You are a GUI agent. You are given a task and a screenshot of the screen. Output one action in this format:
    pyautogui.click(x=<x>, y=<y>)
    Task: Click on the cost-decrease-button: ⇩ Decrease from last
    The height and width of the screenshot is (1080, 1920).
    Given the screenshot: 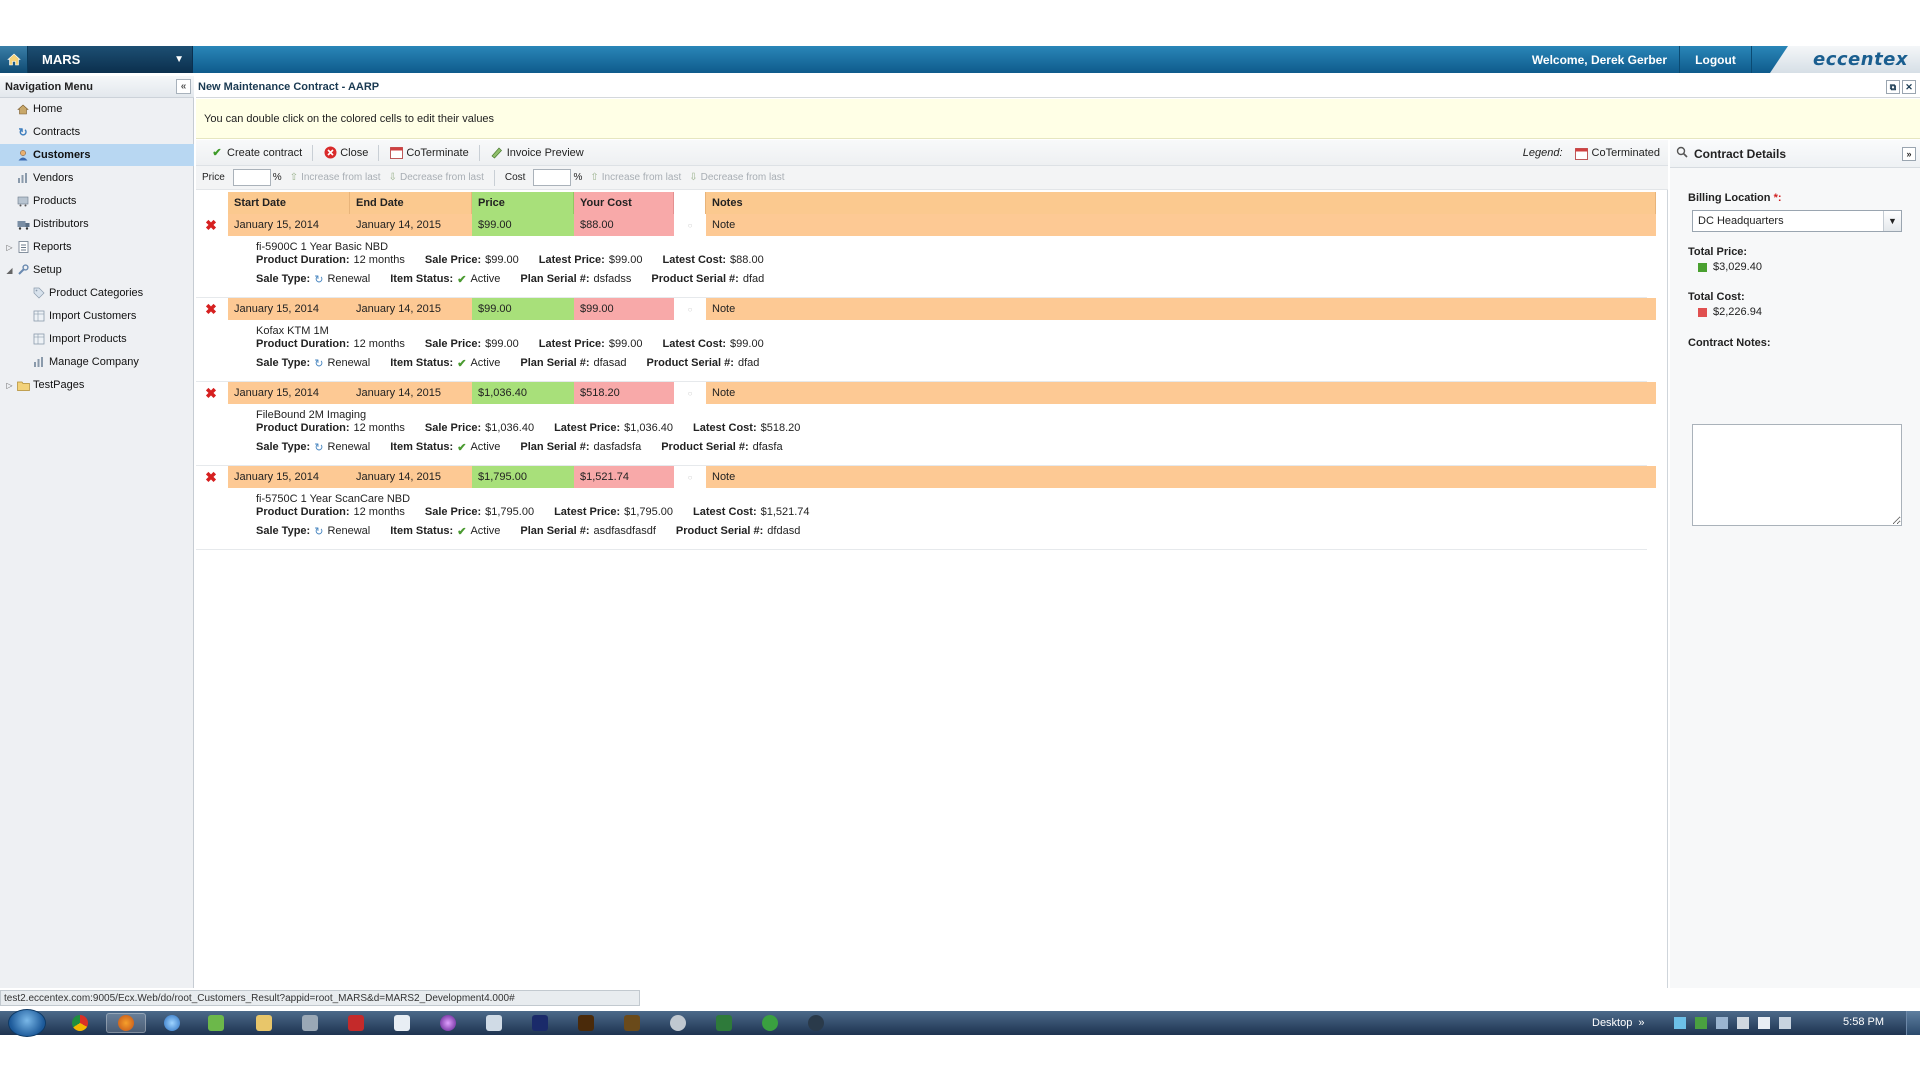 What is the action you would take?
    pyautogui.click(x=736, y=177)
    